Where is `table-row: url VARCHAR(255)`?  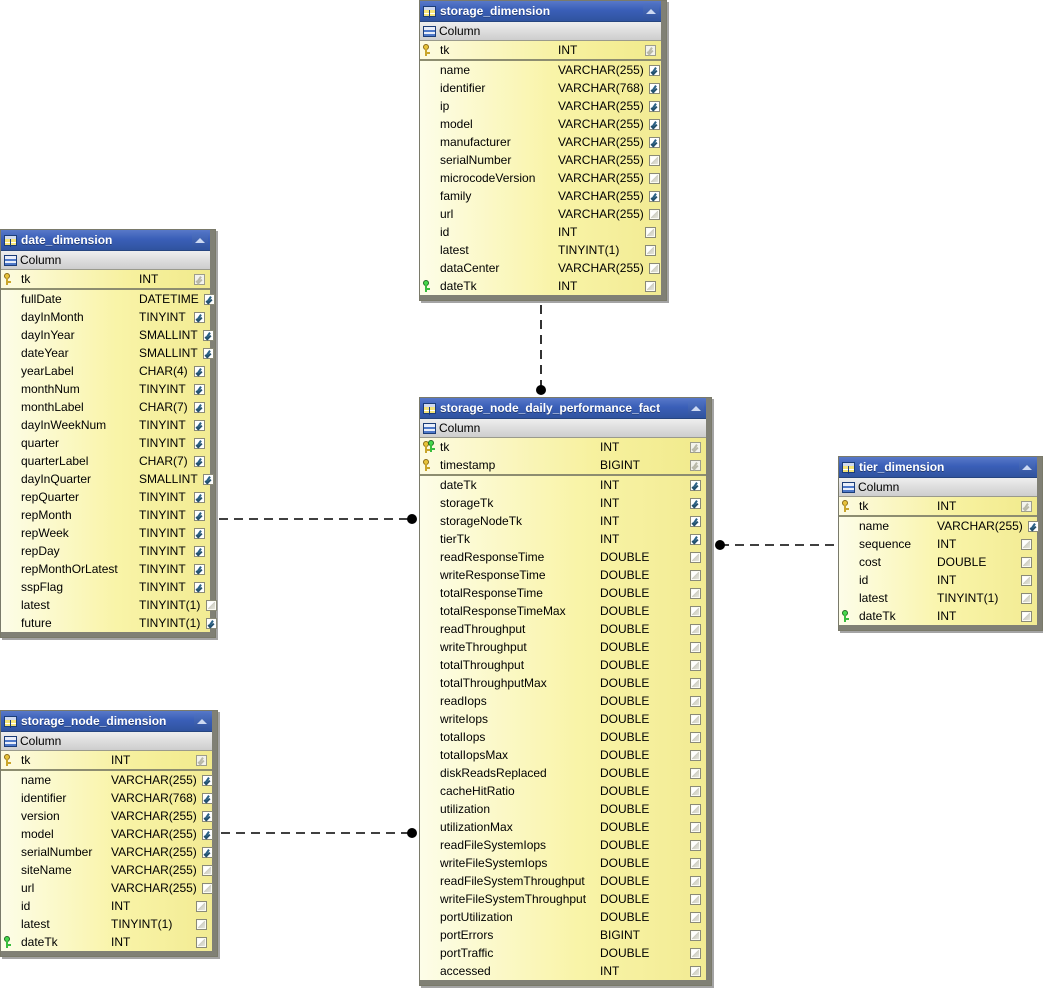 table-row: url VARCHAR(255) is located at coordinates (540, 214).